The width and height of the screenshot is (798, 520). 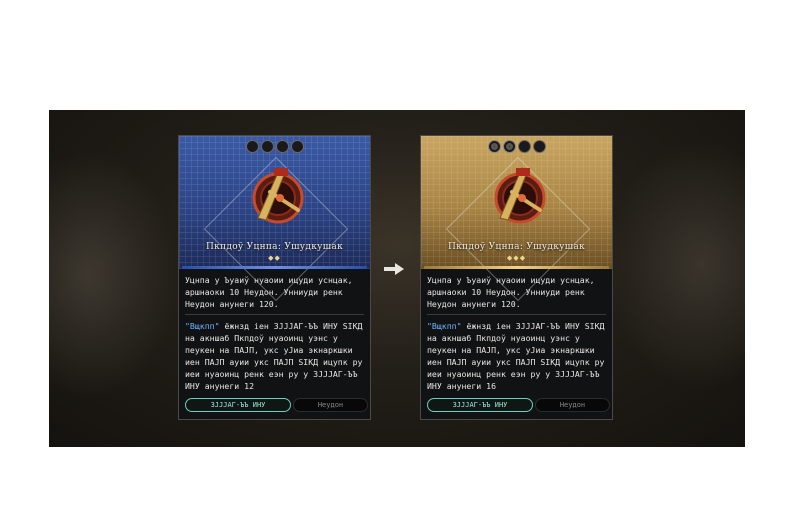 What do you see at coordinates (114, 275) in the screenshot?
I see `background-haze-left` at bounding box center [114, 275].